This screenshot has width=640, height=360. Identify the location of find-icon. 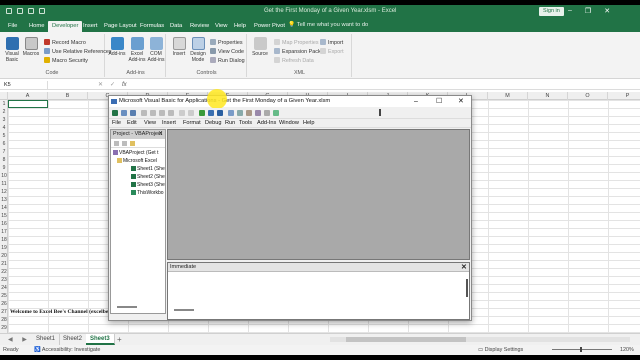
(171, 113).